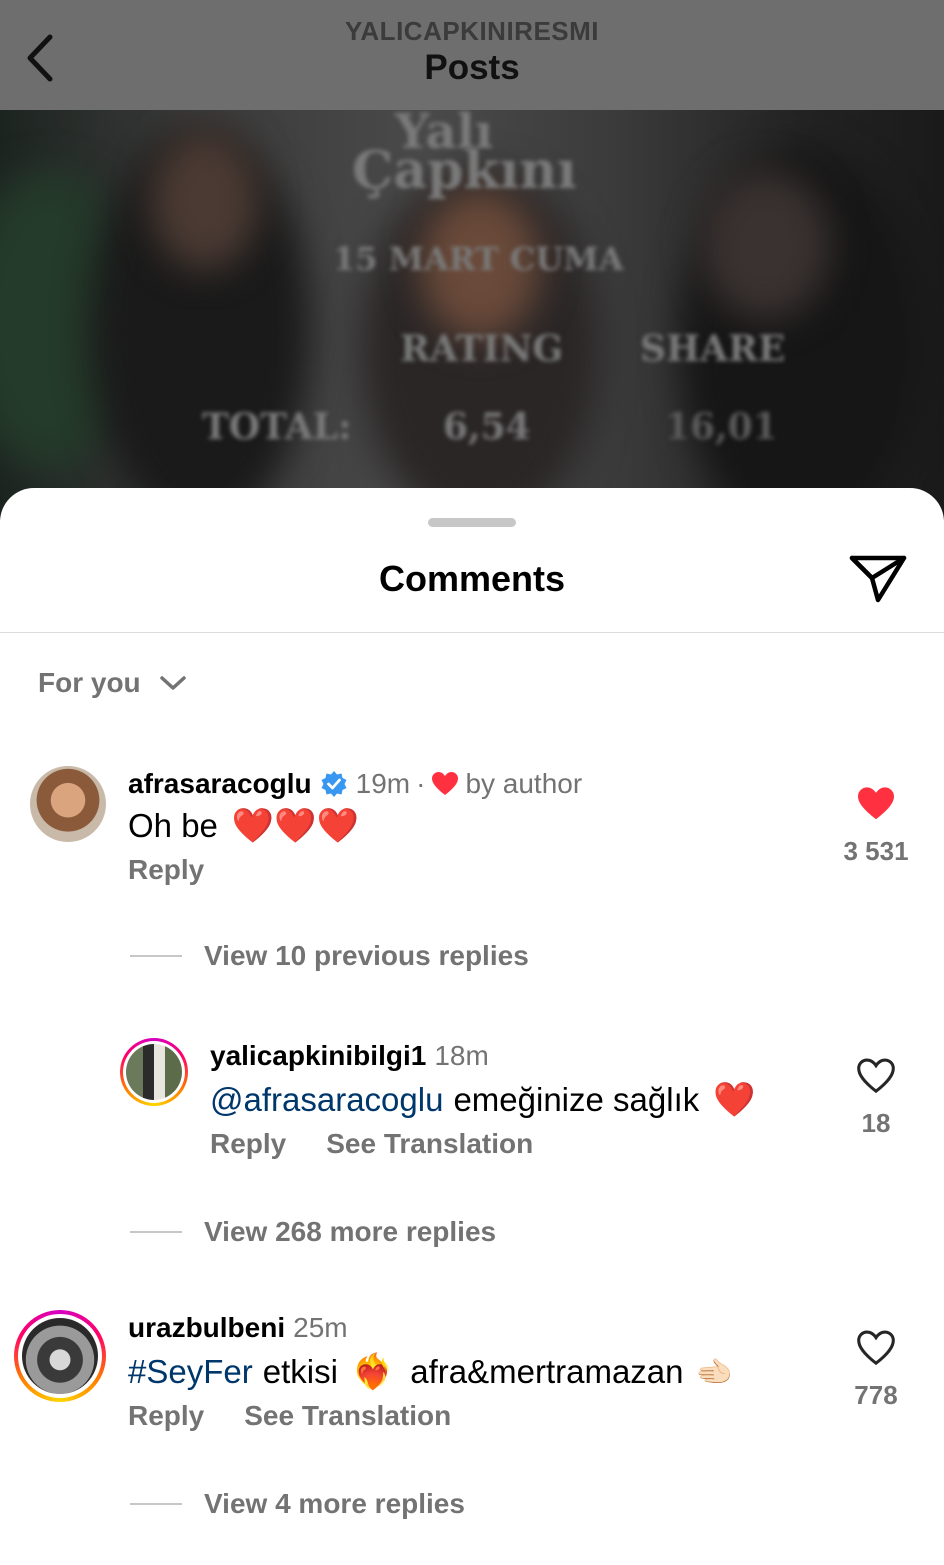 This screenshot has width=944, height=1565. What do you see at coordinates (334, 784) in the screenshot?
I see `verified-badge-icon` at bounding box center [334, 784].